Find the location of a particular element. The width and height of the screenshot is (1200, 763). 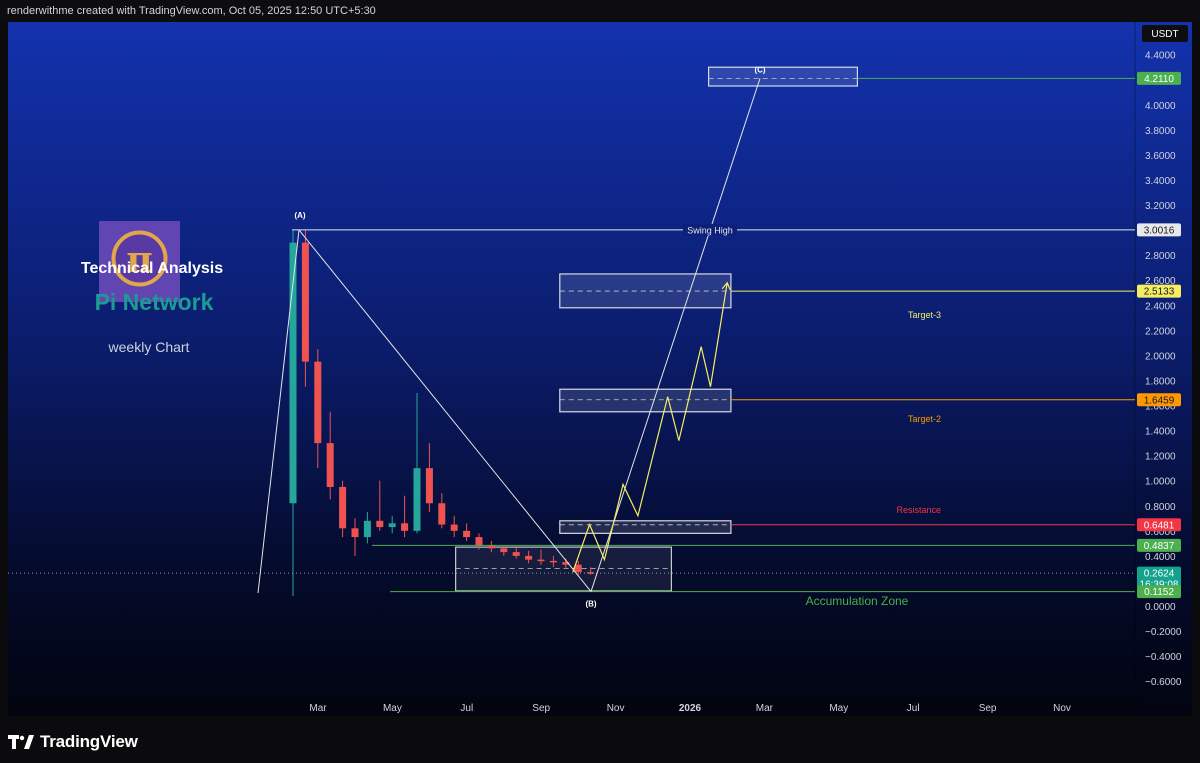

price-tag-label: 0.1152 is located at coordinates (1159, 592).